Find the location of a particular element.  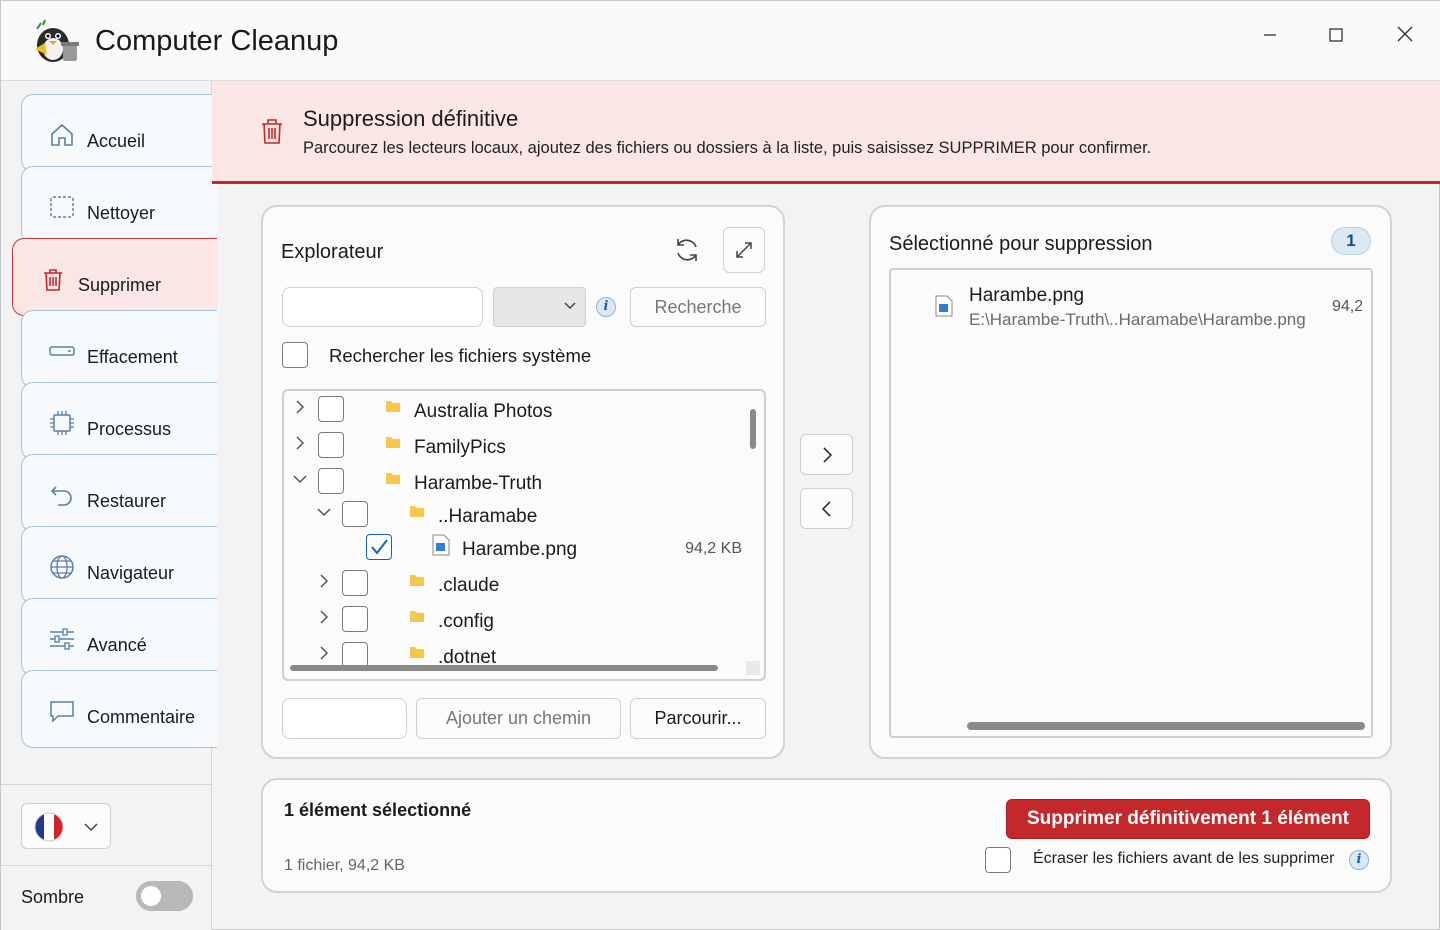

chevron-left-icon is located at coordinates (826, 509).